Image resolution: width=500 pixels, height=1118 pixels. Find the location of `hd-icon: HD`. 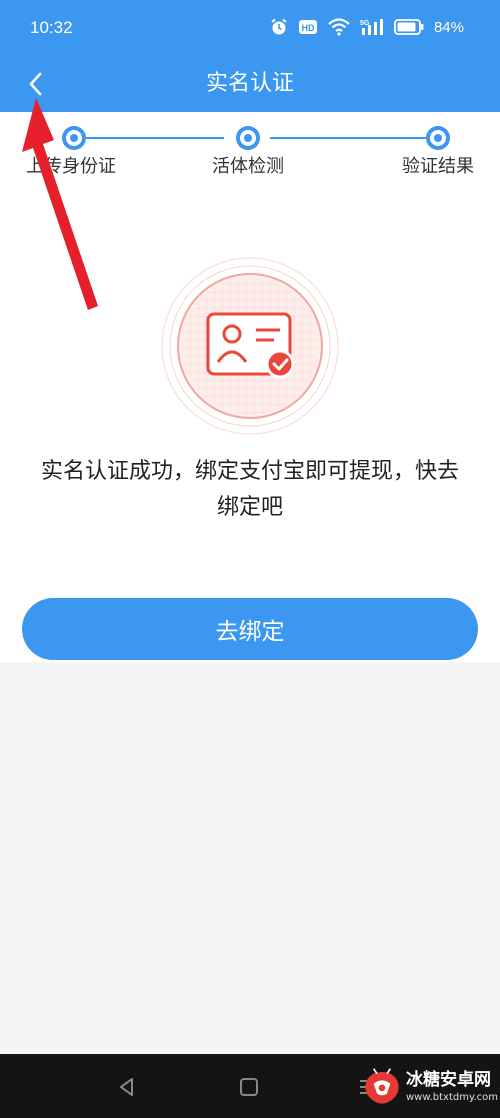

hd-icon: HD is located at coordinates (308, 27).